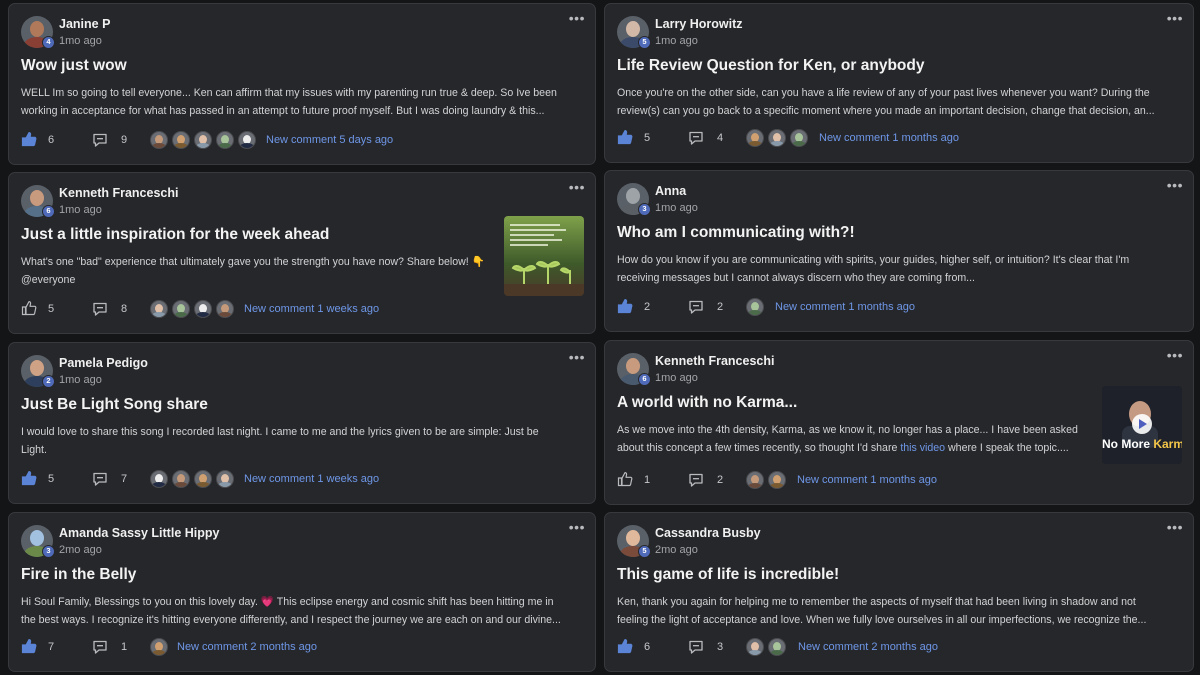 This screenshot has width=1200, height=675. Describe the element at coordinates (139, 533) in the screenshot. I see `author-name: Amanda Sassy Little Hippy` at that location.